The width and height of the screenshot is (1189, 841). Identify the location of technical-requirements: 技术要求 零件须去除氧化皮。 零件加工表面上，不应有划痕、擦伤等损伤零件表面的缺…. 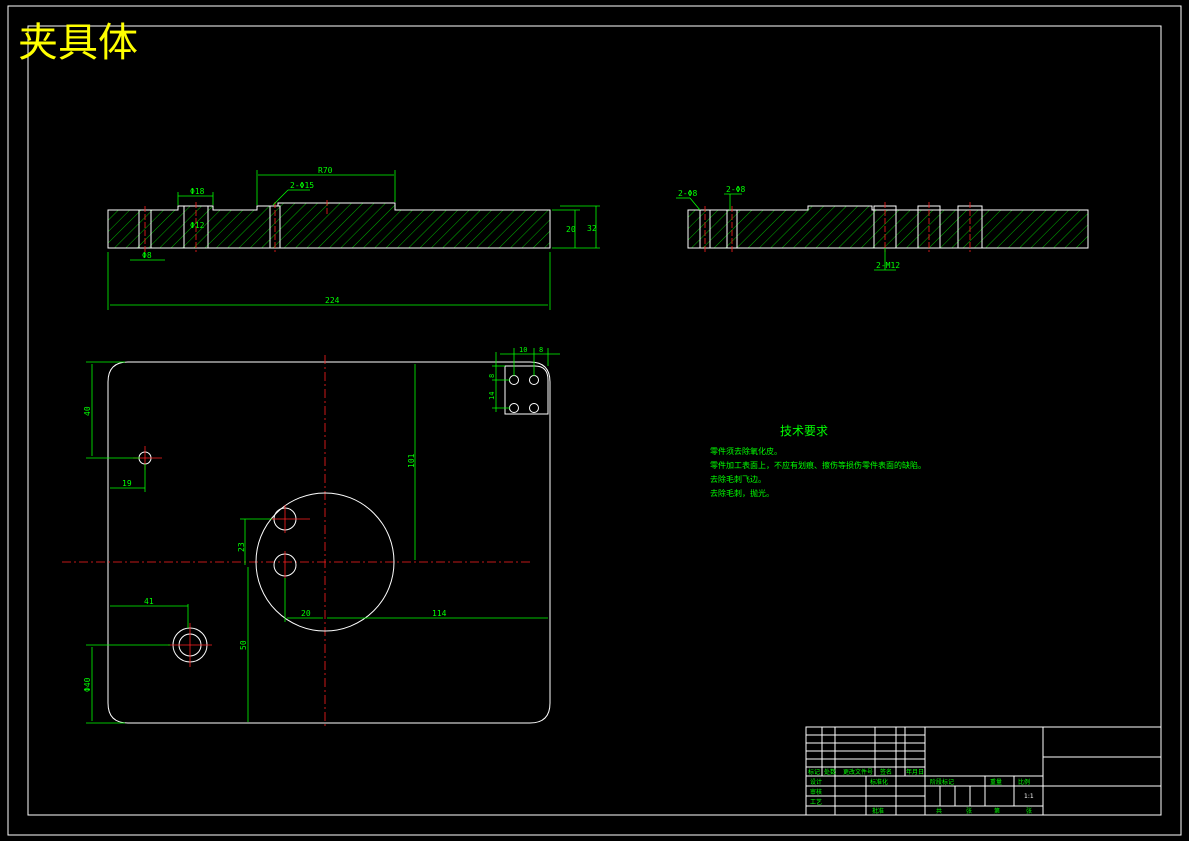
(818, 461).